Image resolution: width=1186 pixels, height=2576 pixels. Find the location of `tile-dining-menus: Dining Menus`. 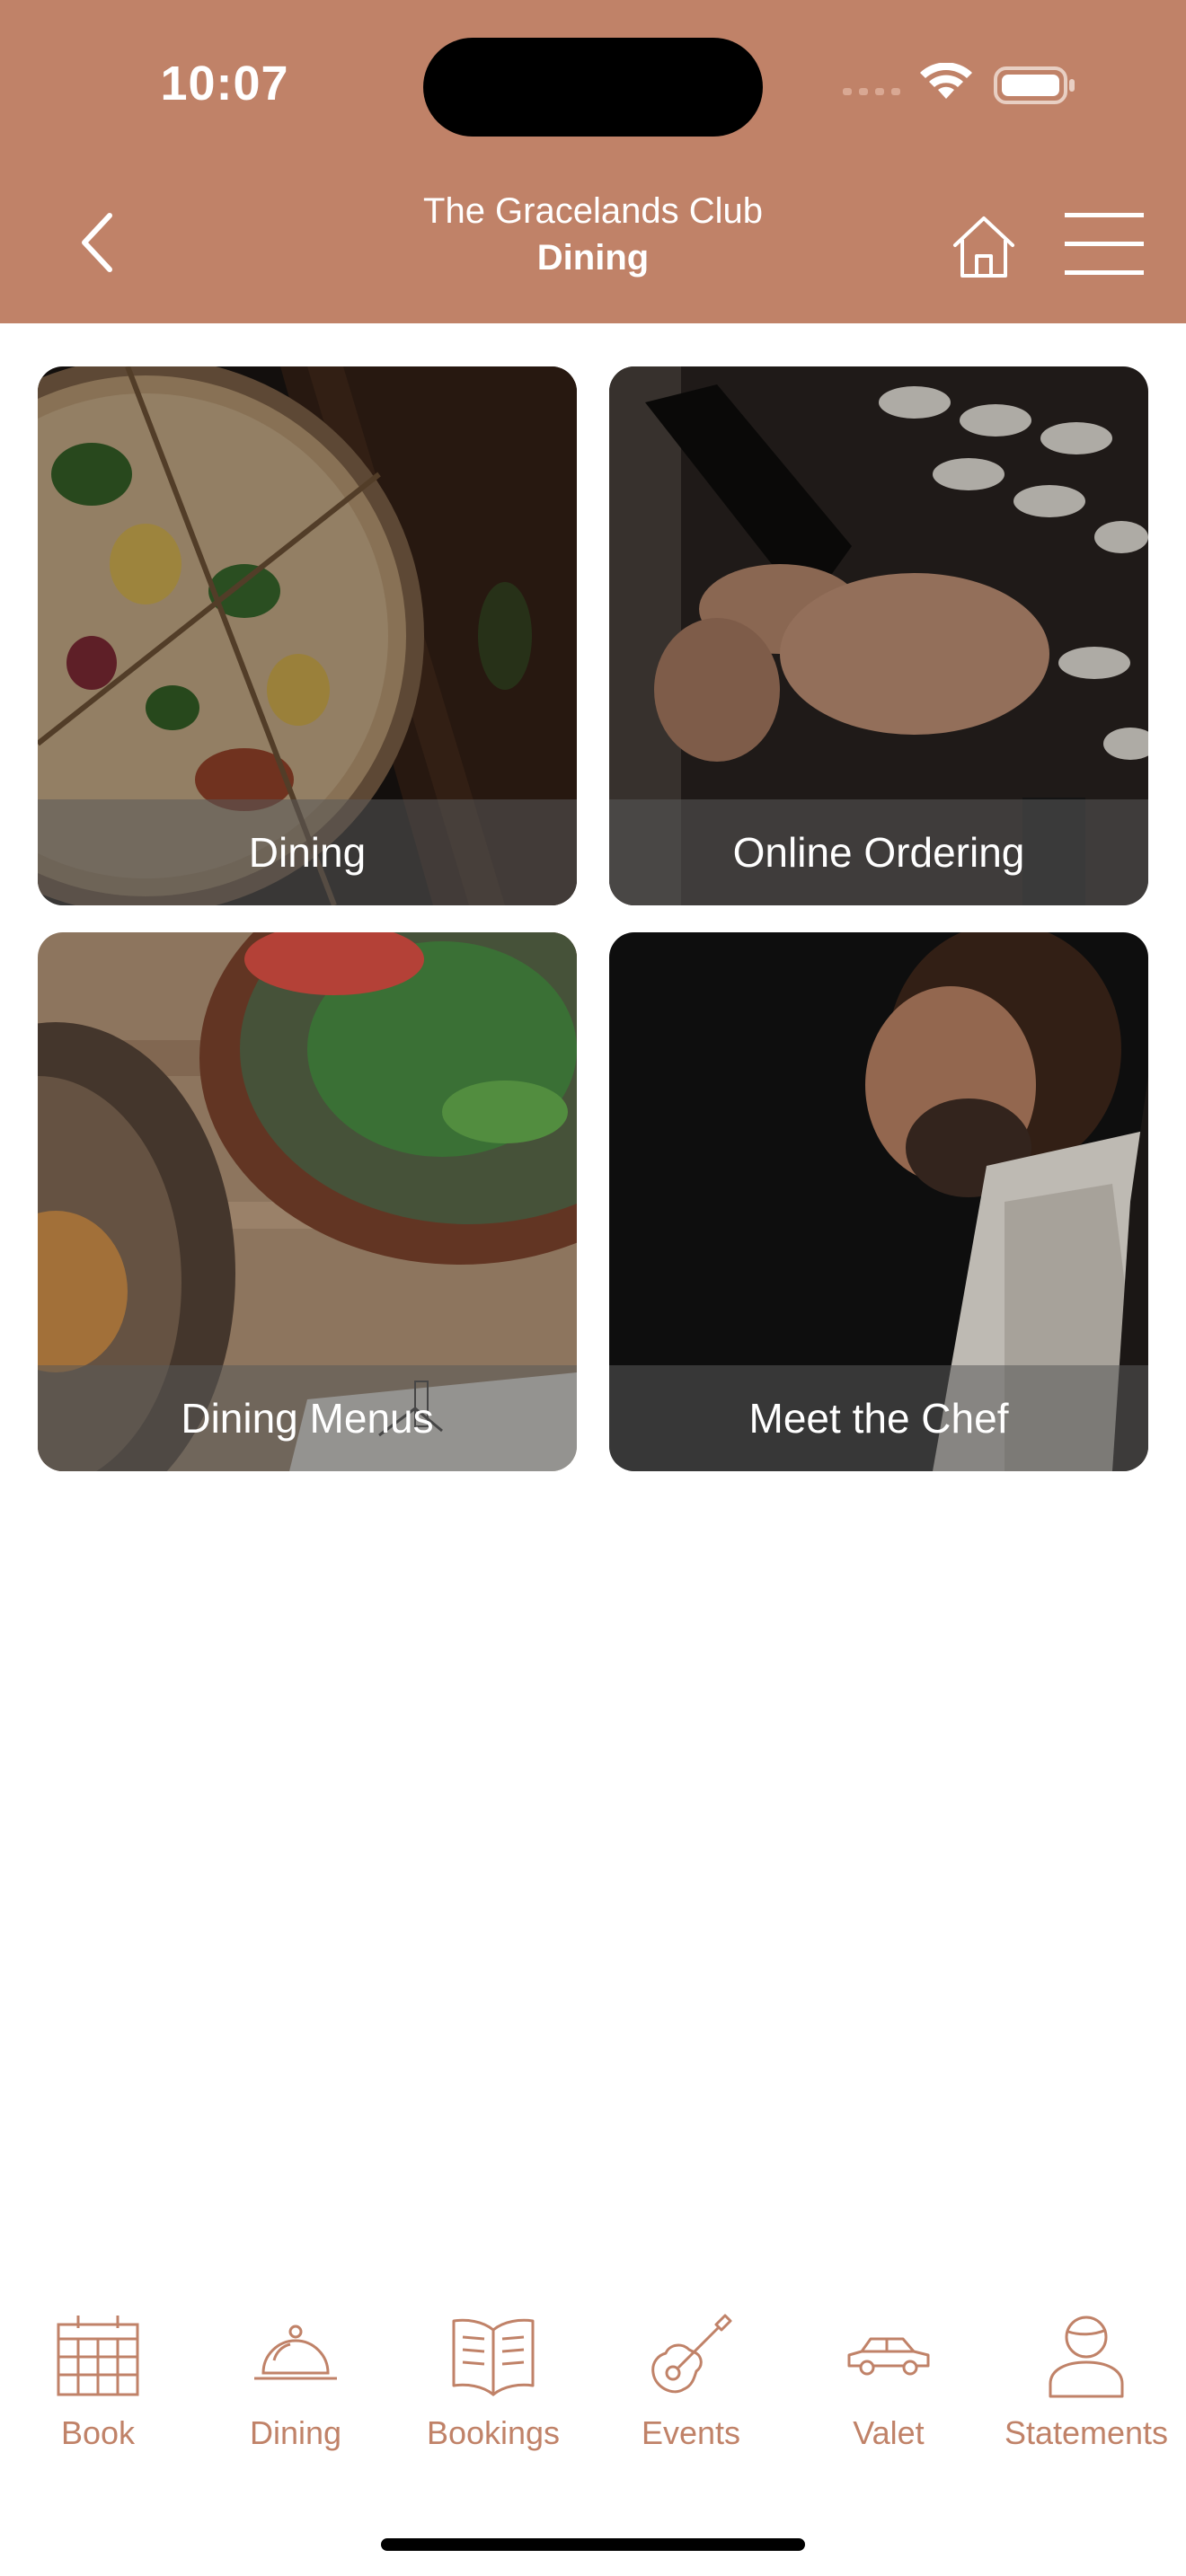

tile-dining-menus: Dining Menus is located at coordinates (307, 1201).